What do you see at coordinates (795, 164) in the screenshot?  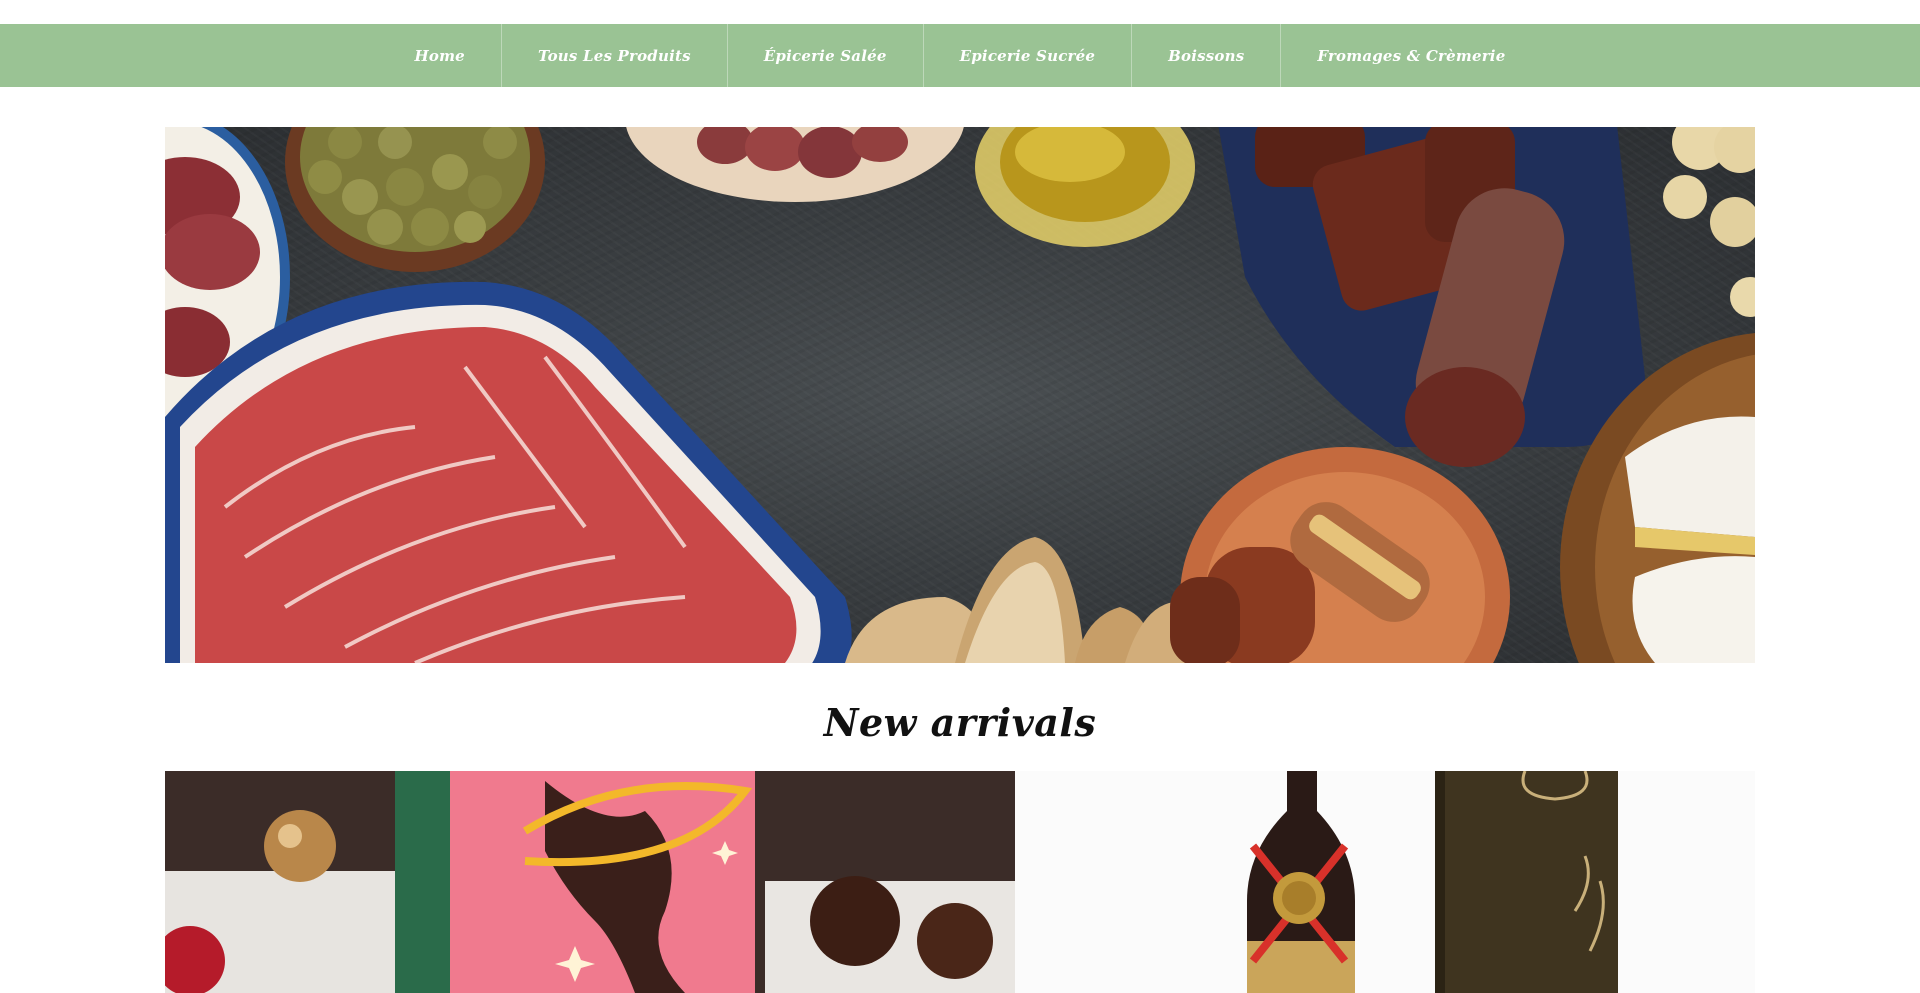 I see `sausage-plate-top` at bounding box center [795, 164].